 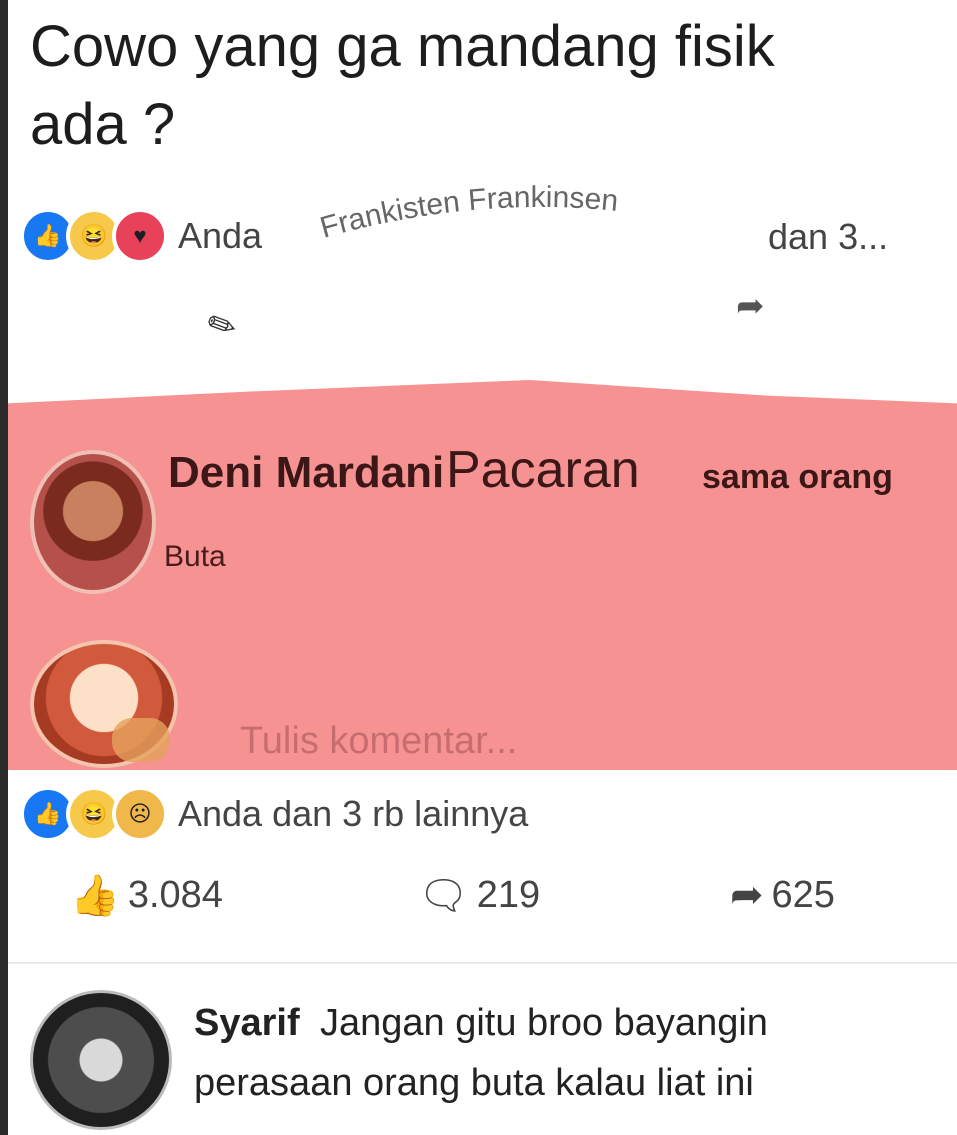 What do you see at coordinates (443, 896) in the screenshot?
I see `comment-bubble-icon: 🗨` at bounding box center [443, 896].